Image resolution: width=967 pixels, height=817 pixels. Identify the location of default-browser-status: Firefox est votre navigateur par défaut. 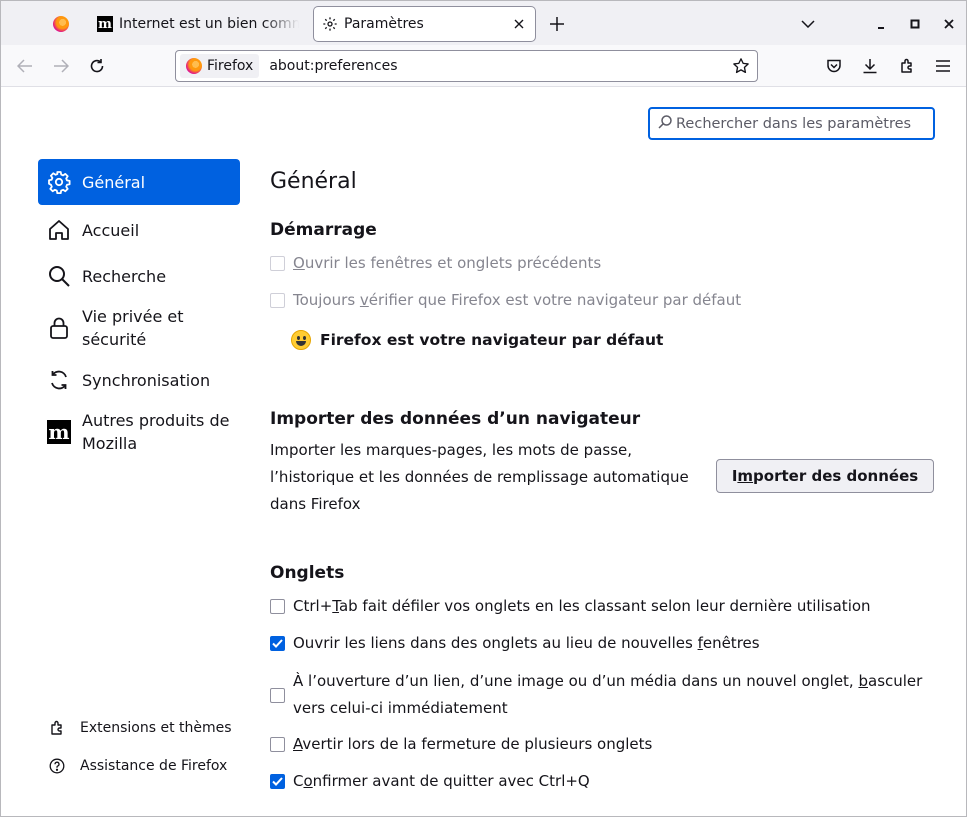
(477, 340).